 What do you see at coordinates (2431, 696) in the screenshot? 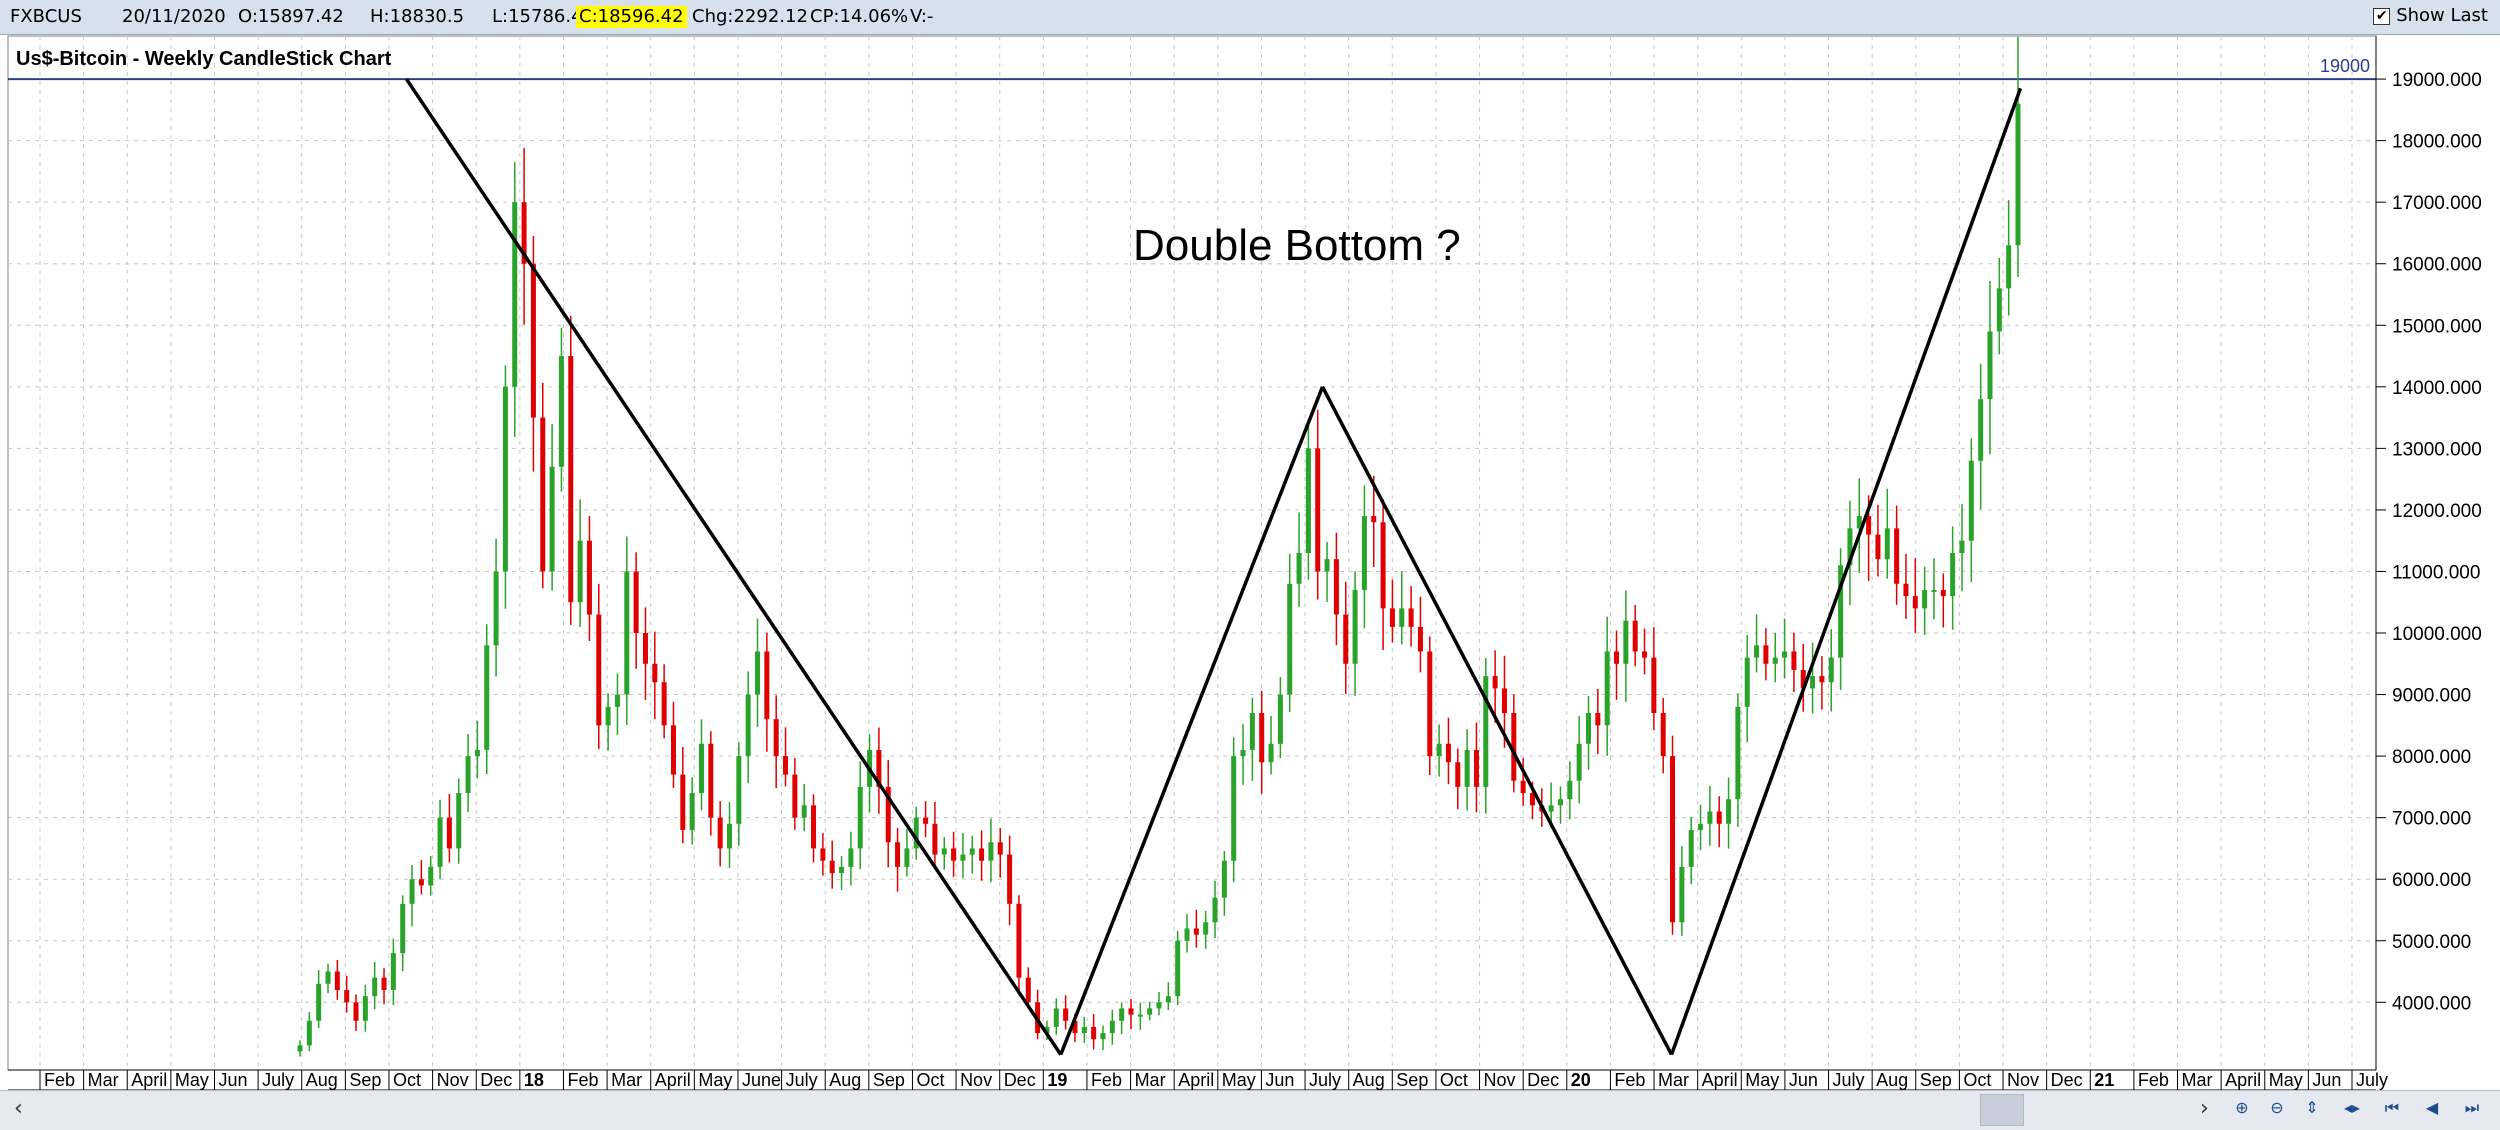
I see `y-tick-label: 9000.000` at bounding box center [2431, 696].